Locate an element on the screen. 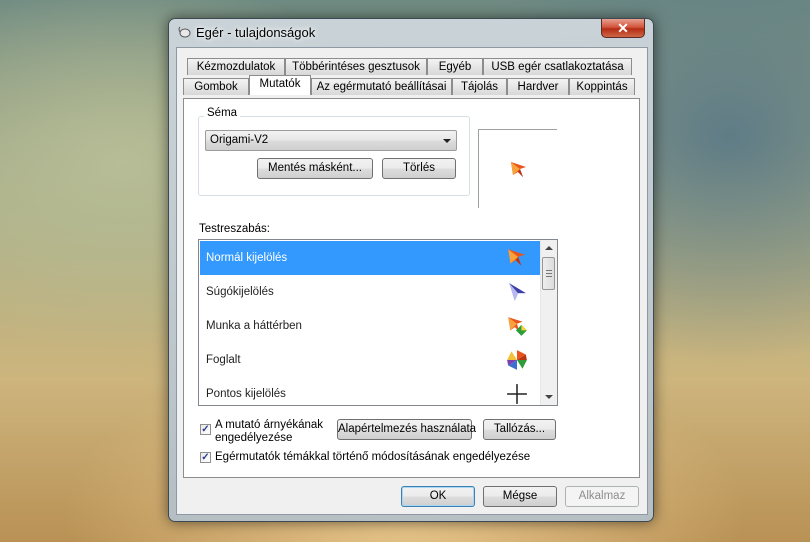  origami-cursor-preview-icon is located at coordinates (518, 169).